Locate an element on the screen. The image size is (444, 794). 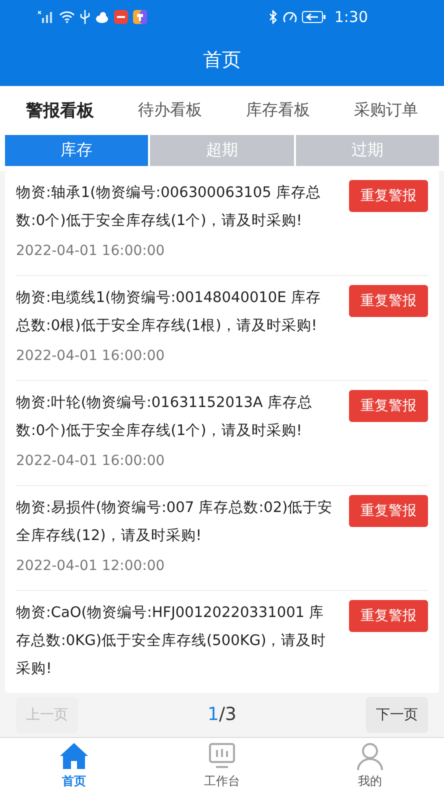
nav-item: 首页 is located at coordinates (74, 765).